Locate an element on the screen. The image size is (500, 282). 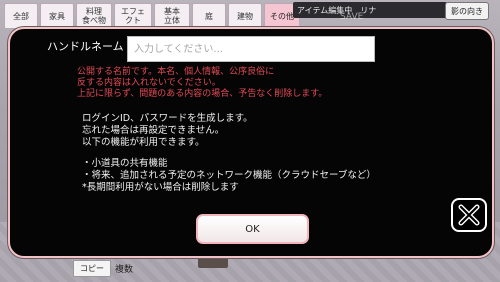
tab-basic-solid-label: 基本 立体 is located at coordinates (172, 16).